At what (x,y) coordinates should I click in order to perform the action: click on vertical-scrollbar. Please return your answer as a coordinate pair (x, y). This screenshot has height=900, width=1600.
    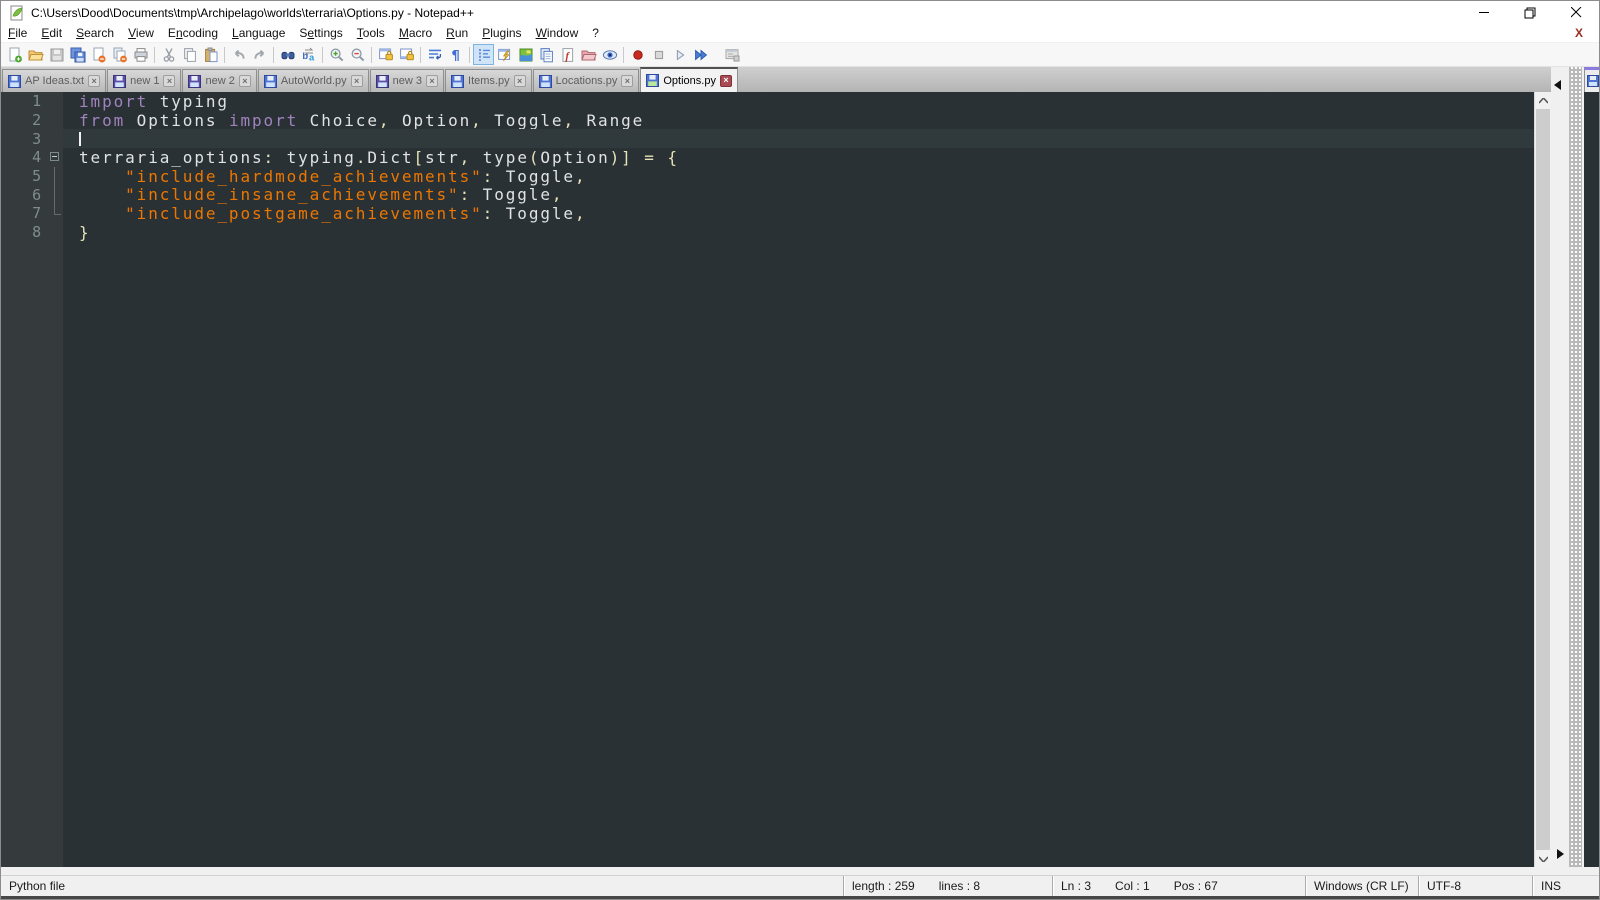
    Looking at the image, I should click on (1542, 479).